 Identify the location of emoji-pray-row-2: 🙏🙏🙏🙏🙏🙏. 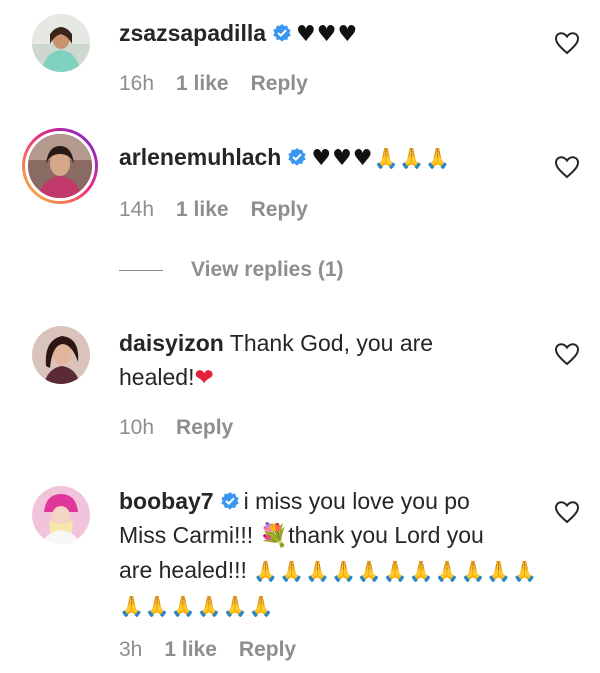
(197, 606).